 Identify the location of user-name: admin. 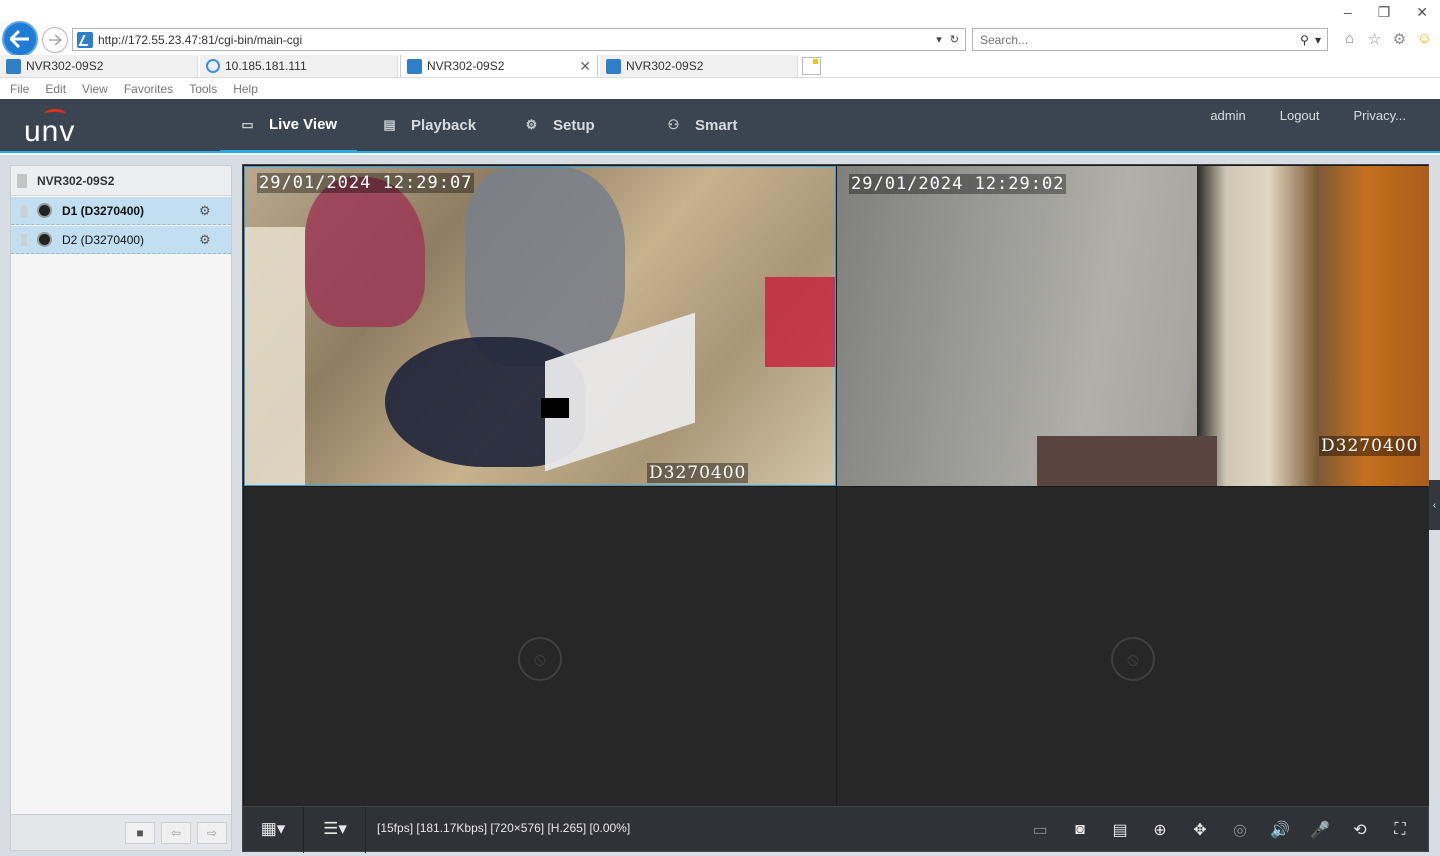
(1227, 115).